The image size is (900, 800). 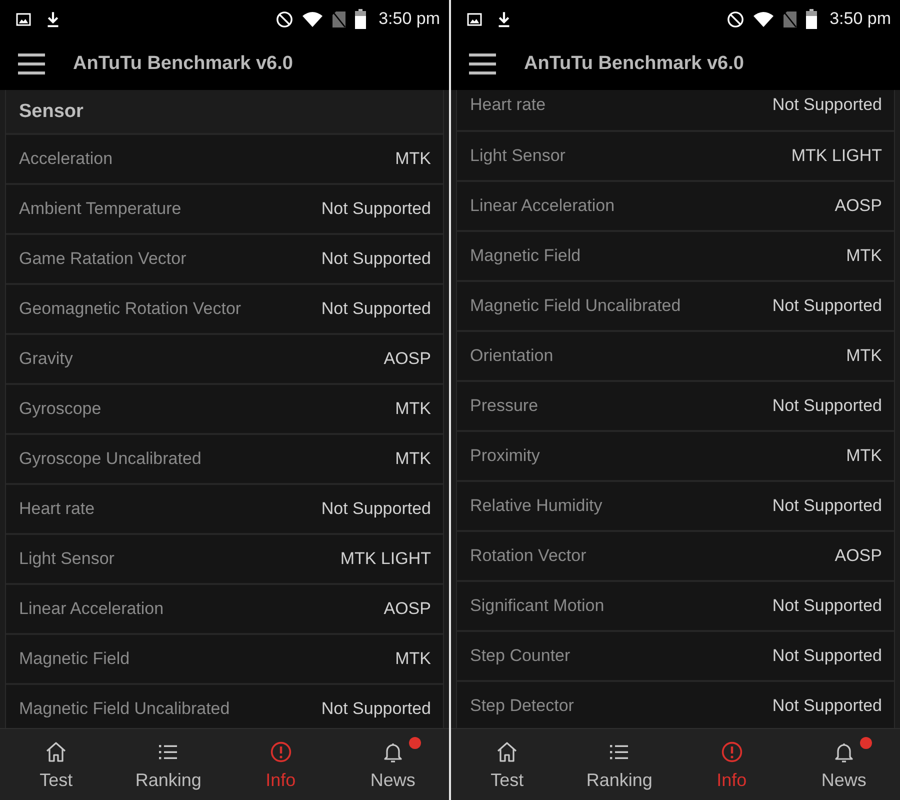 What do you see at coordinates (528, 556) in the screenshot?
I see `sensor-name: Rotation Vector` at bounding box center [528, 556].